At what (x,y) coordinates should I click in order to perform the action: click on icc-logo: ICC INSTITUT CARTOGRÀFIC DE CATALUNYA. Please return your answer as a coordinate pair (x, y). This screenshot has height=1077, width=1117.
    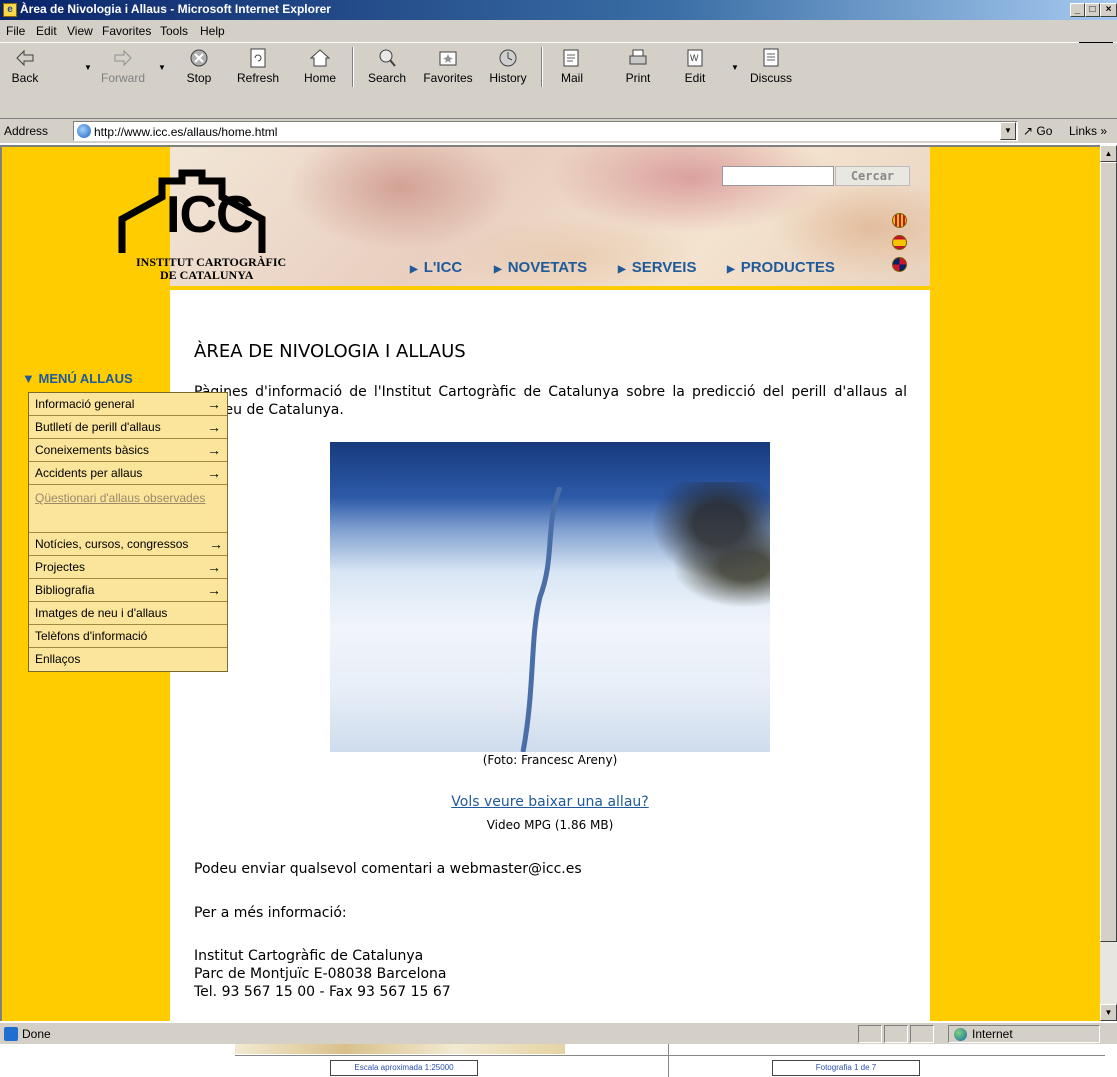
    Looking at the image, I should click on (217, 232).